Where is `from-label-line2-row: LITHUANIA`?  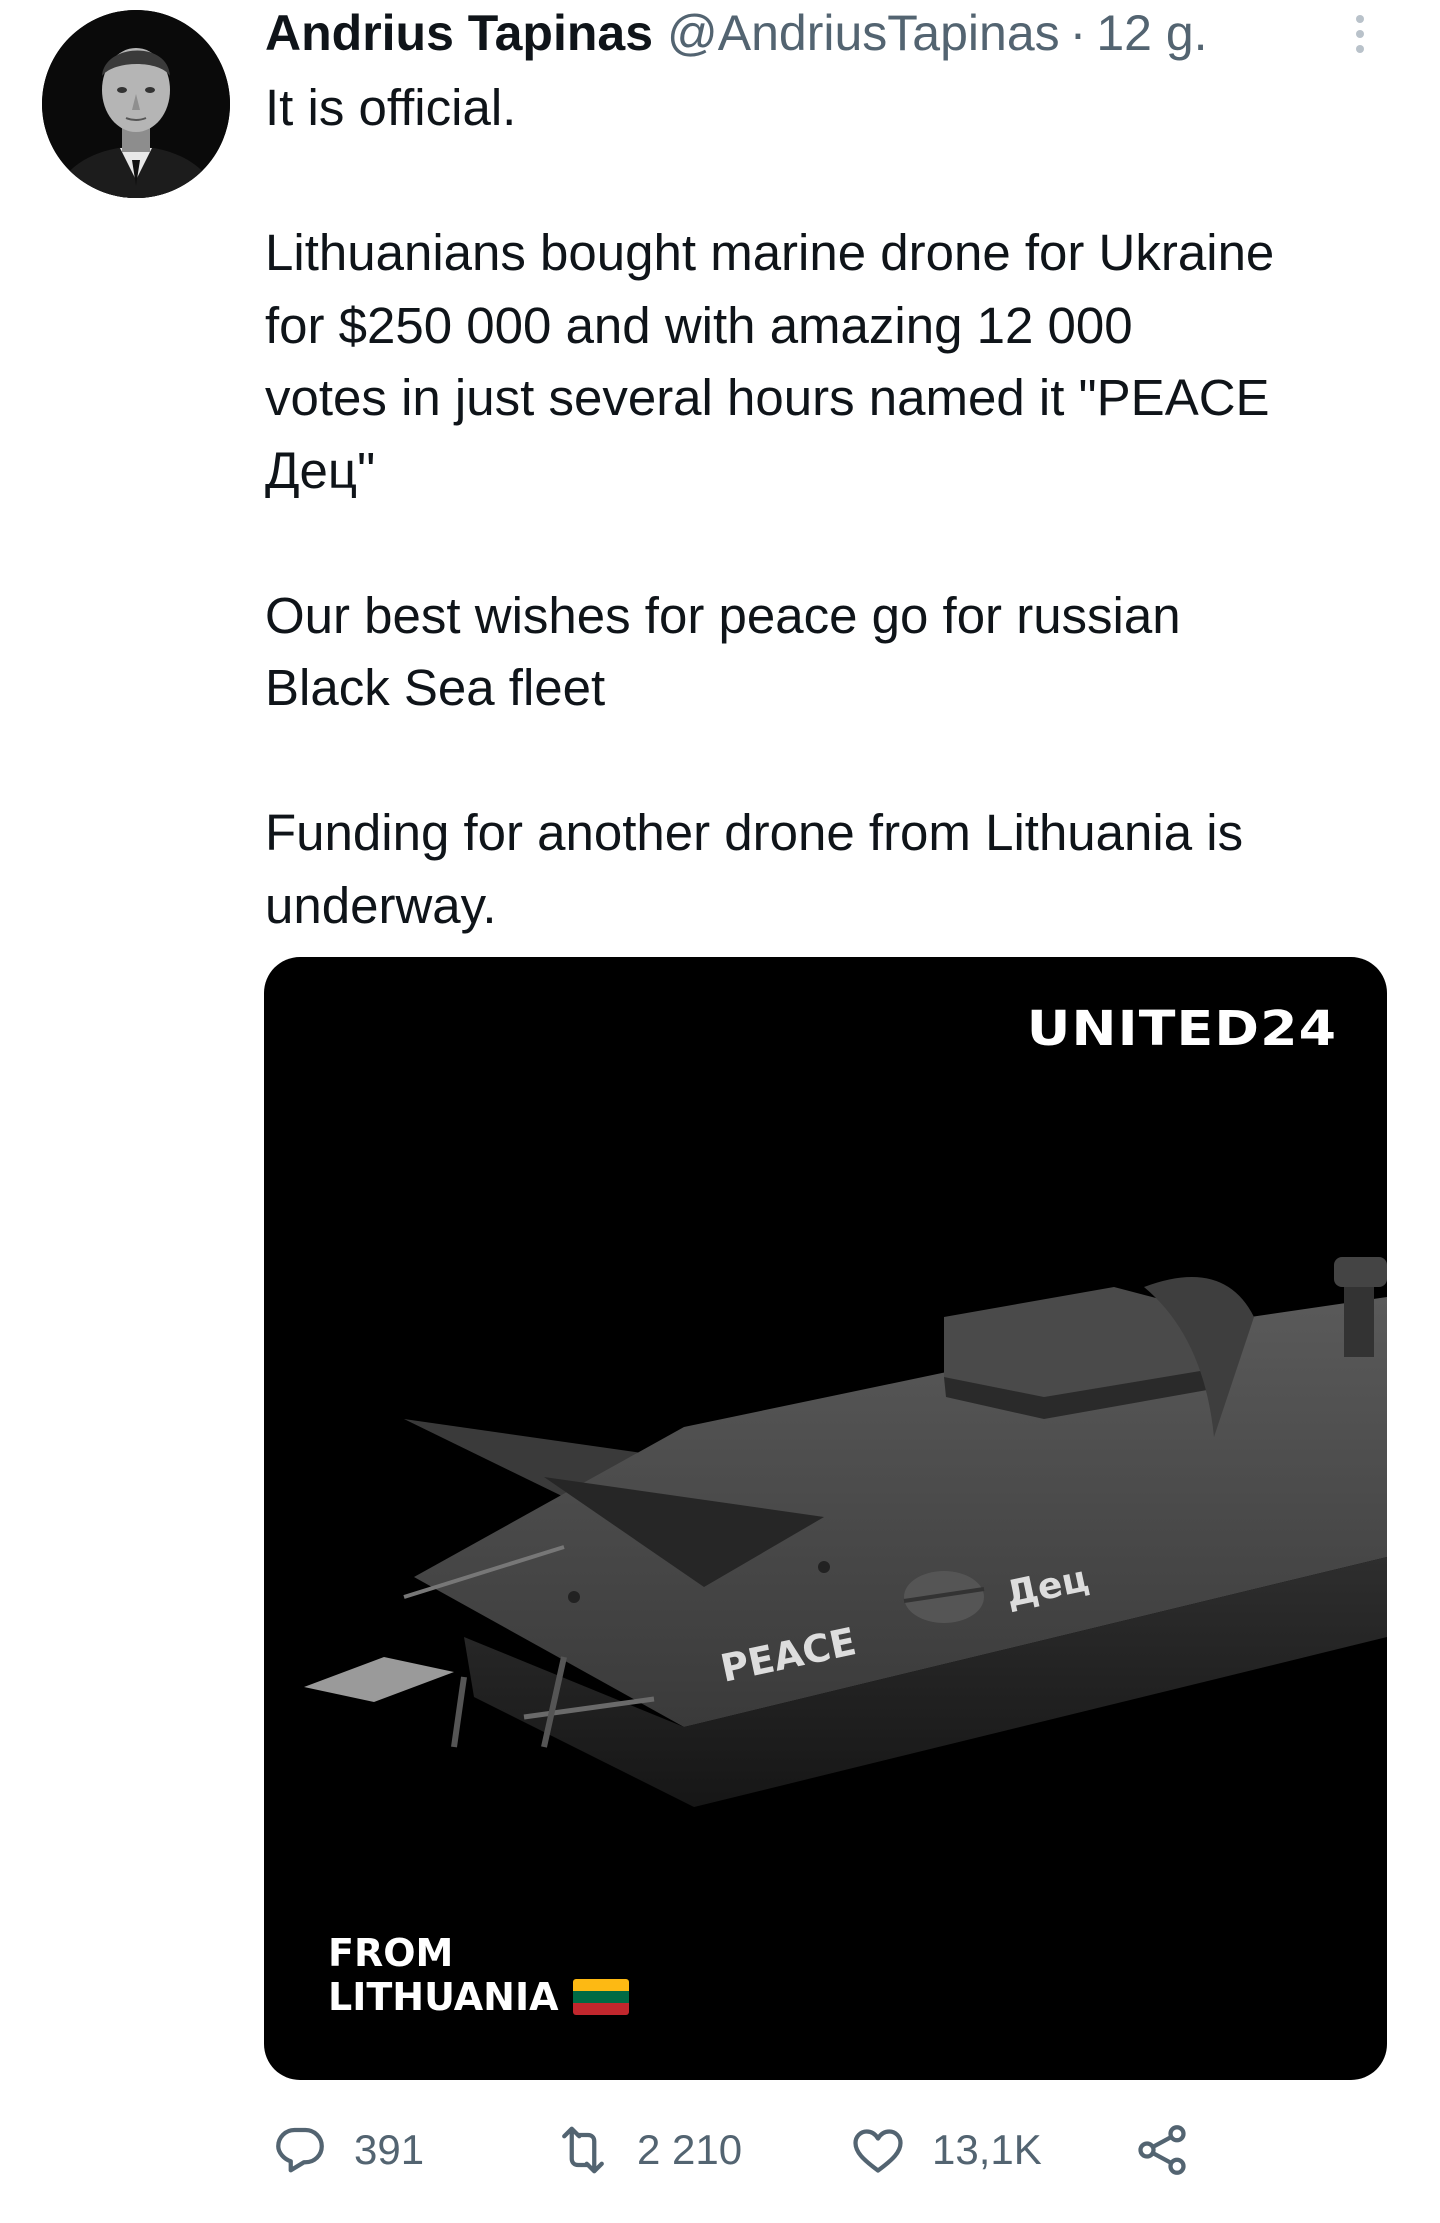 from-label-line2-row: LITHUANIA is located at coordinates (478, 1997).